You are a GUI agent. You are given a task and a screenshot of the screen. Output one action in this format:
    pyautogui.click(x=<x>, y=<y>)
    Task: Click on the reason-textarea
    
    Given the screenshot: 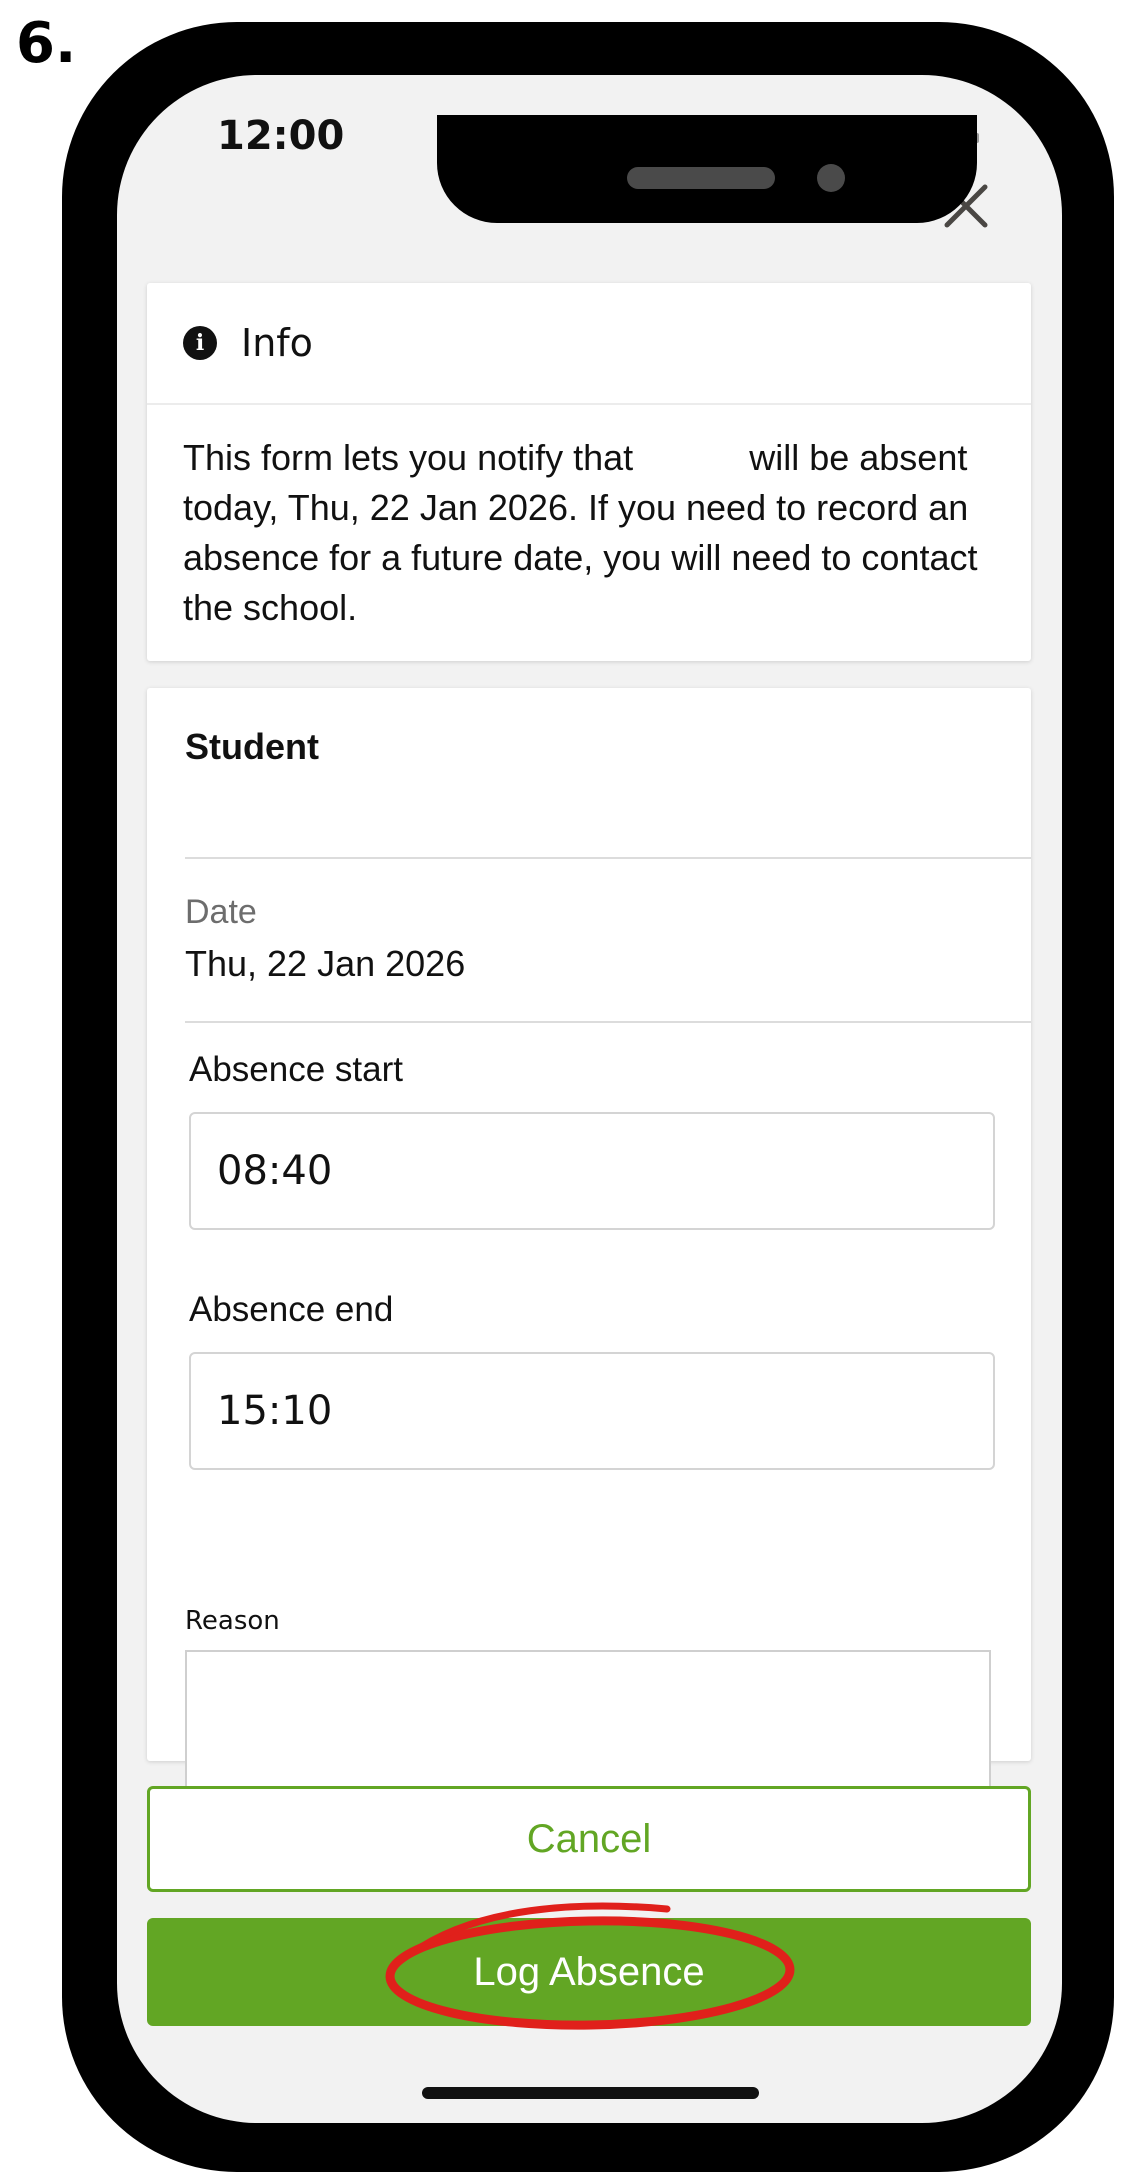 What is the action you would take?
    pyautogui.click(x=588, y=1722)
    